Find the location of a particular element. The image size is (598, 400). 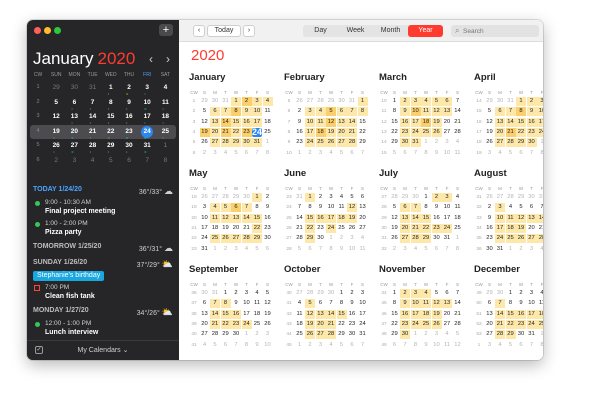

mini-day: 25 is located at coordinates (165, 132).